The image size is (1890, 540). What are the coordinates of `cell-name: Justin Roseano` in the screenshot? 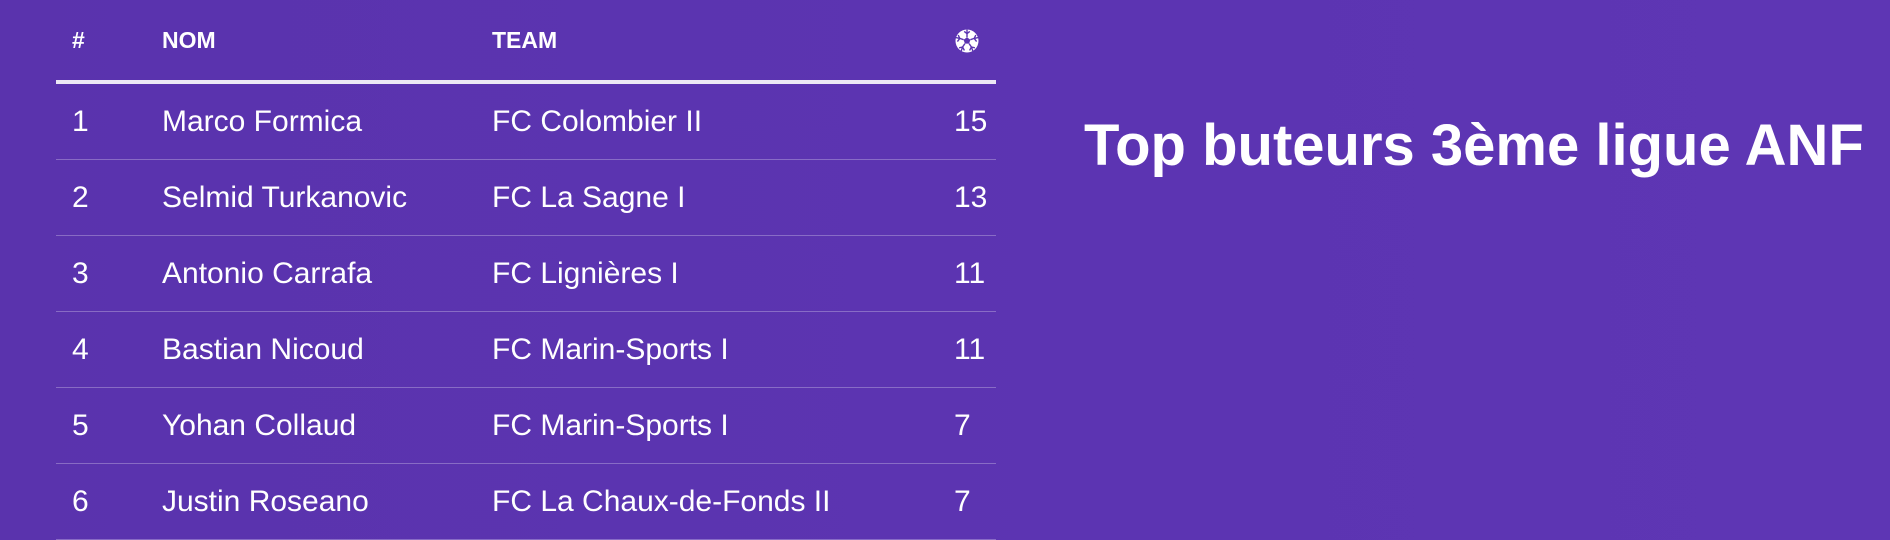 It's located at (327, 501).